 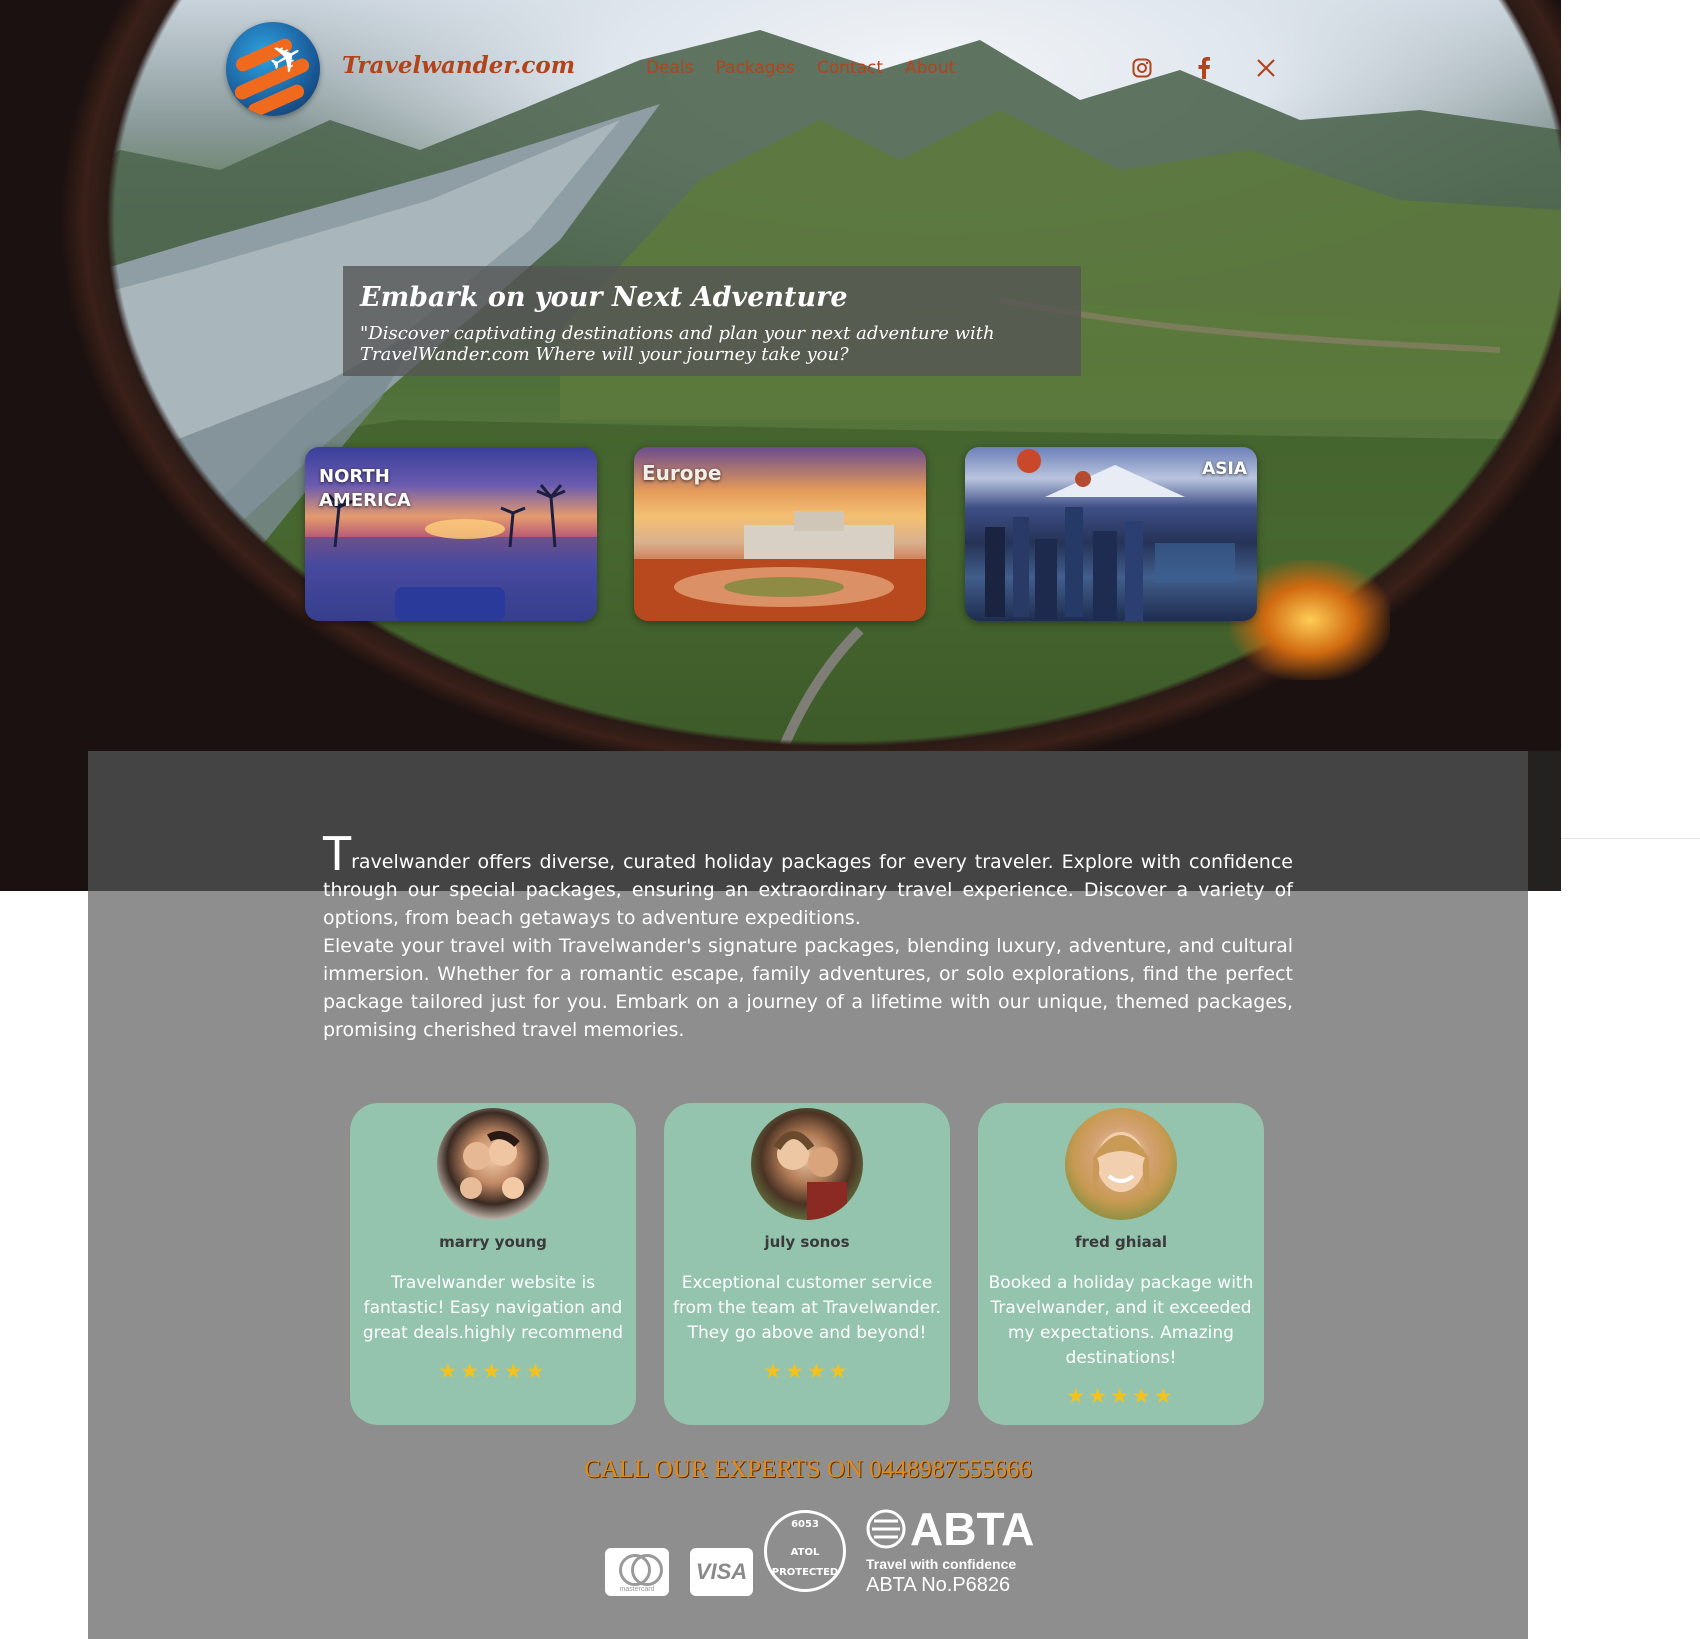 I want to click on atol-protected-badge: 6053 ATOL PROTECTED, so click(x=805, y=1551).